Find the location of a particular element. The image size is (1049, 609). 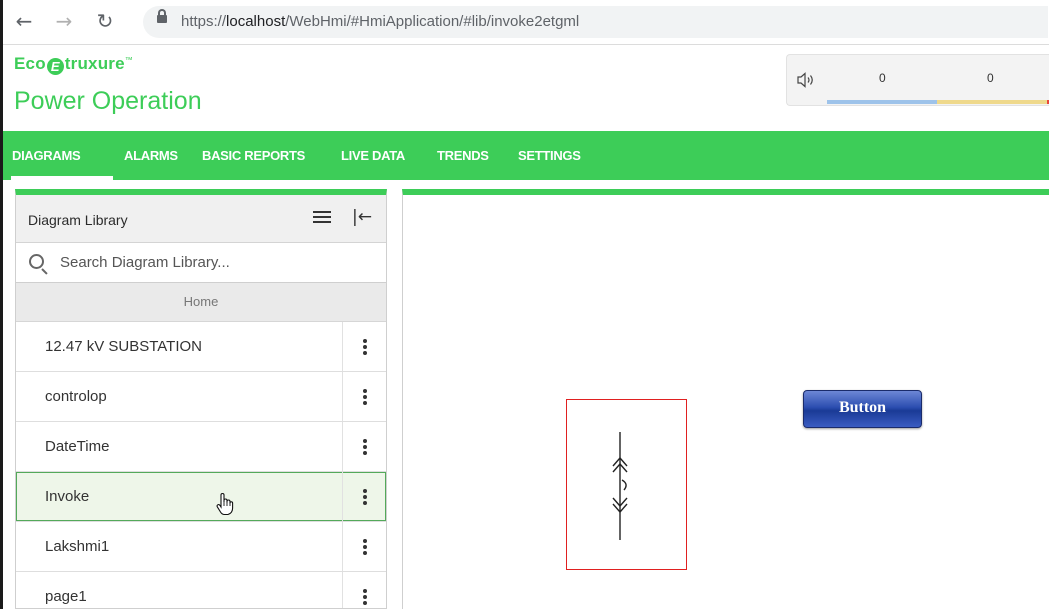

tab-basic-reports: BASIC REPORTS is located at coordinates (253, 155).